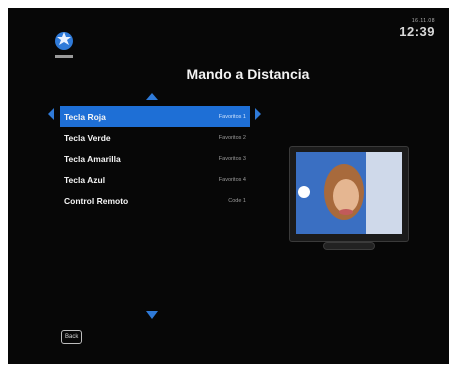 The width and height of the screenshot is (455, 369). I want to click on menu-item-tecla-roja: Tecla Roja Favoritos 1, so click(155, 116).